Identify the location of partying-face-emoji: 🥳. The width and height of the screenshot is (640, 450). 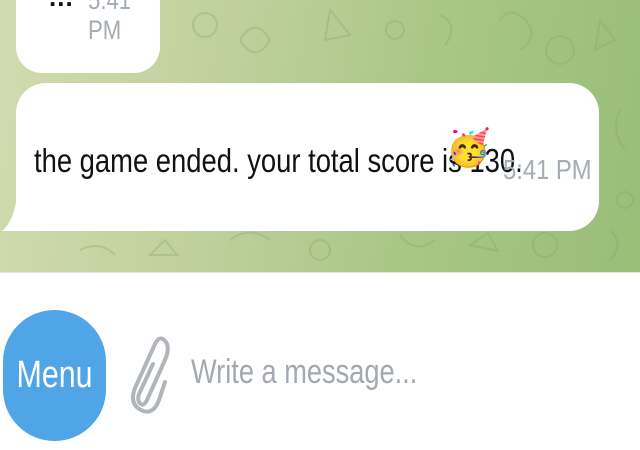
(468, 147).